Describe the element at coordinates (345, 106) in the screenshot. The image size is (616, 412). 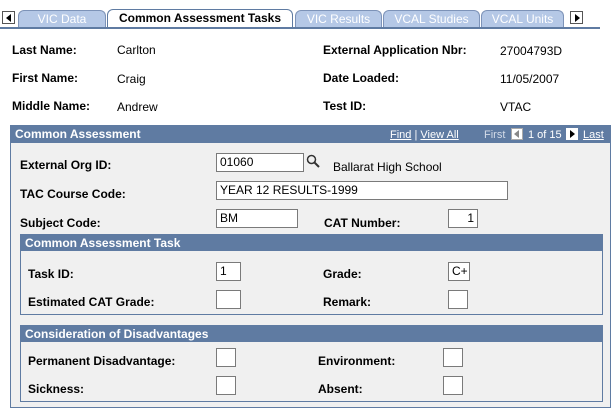
I see `test-id-label: Test ID:` at that location.